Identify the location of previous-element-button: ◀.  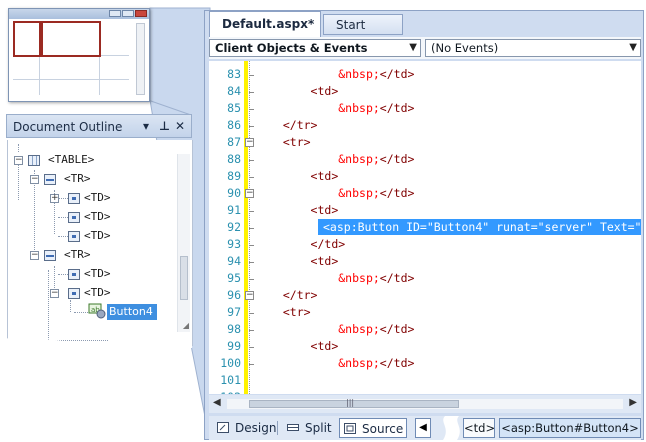
(423, 428).